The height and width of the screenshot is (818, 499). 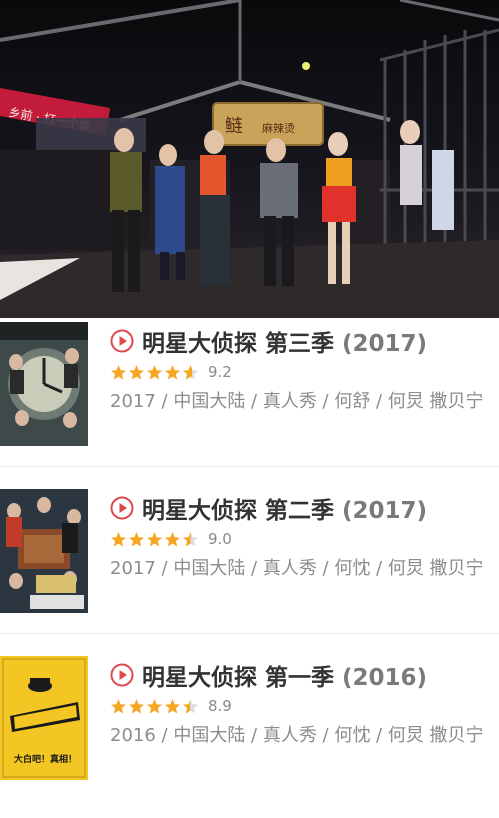 I want to click on sign-text: 鲢, so click(x=234, y=126).